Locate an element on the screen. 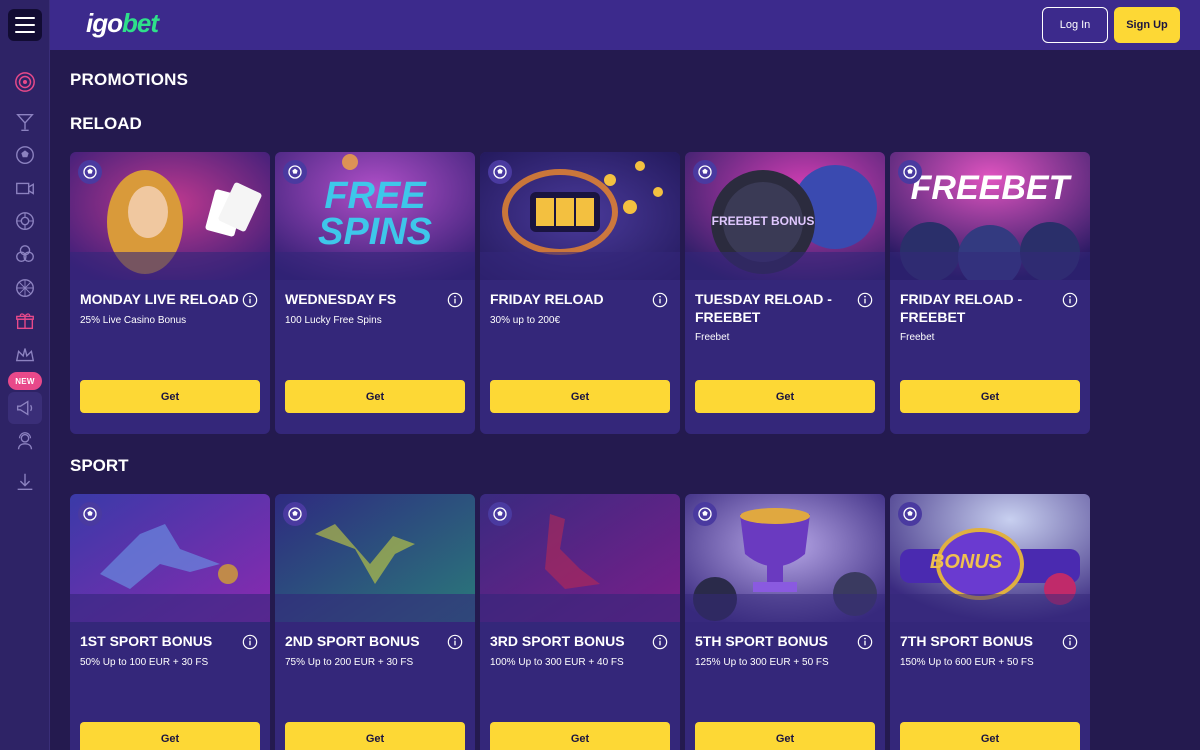  sidebar-item-support is located at coordinates (25, 441).